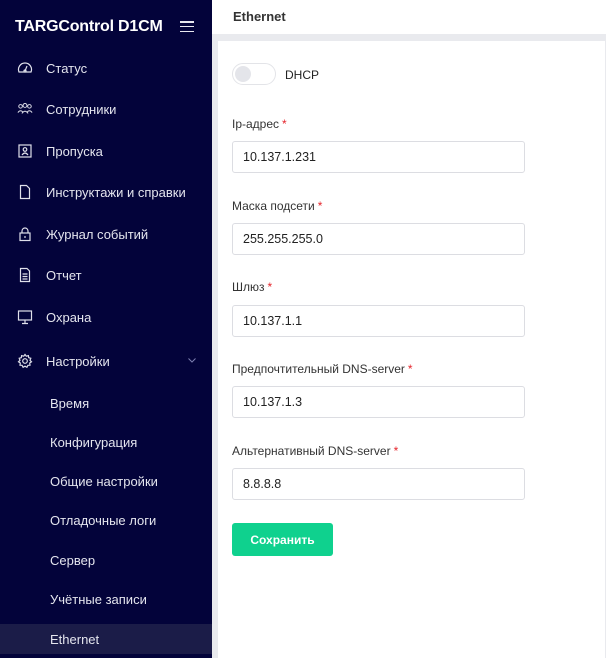 The image size is (606, 658). What do you see at coordinates (277, 206) in the screenshot?
I see `subnet-mask-label: Маска подсети *` at bounding box center [277, 206].